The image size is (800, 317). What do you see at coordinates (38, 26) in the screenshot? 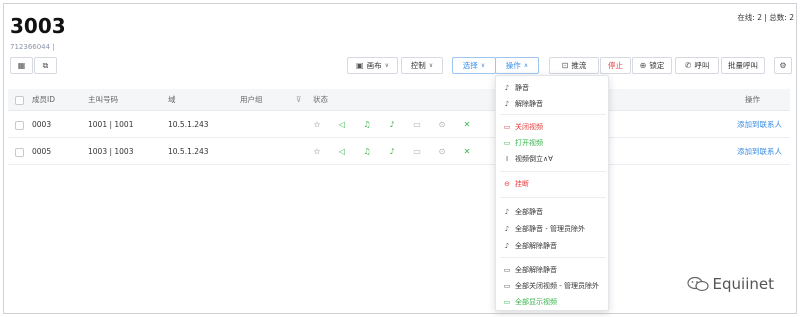
I see `page-title: 3003` at bounding box center [38, 26].